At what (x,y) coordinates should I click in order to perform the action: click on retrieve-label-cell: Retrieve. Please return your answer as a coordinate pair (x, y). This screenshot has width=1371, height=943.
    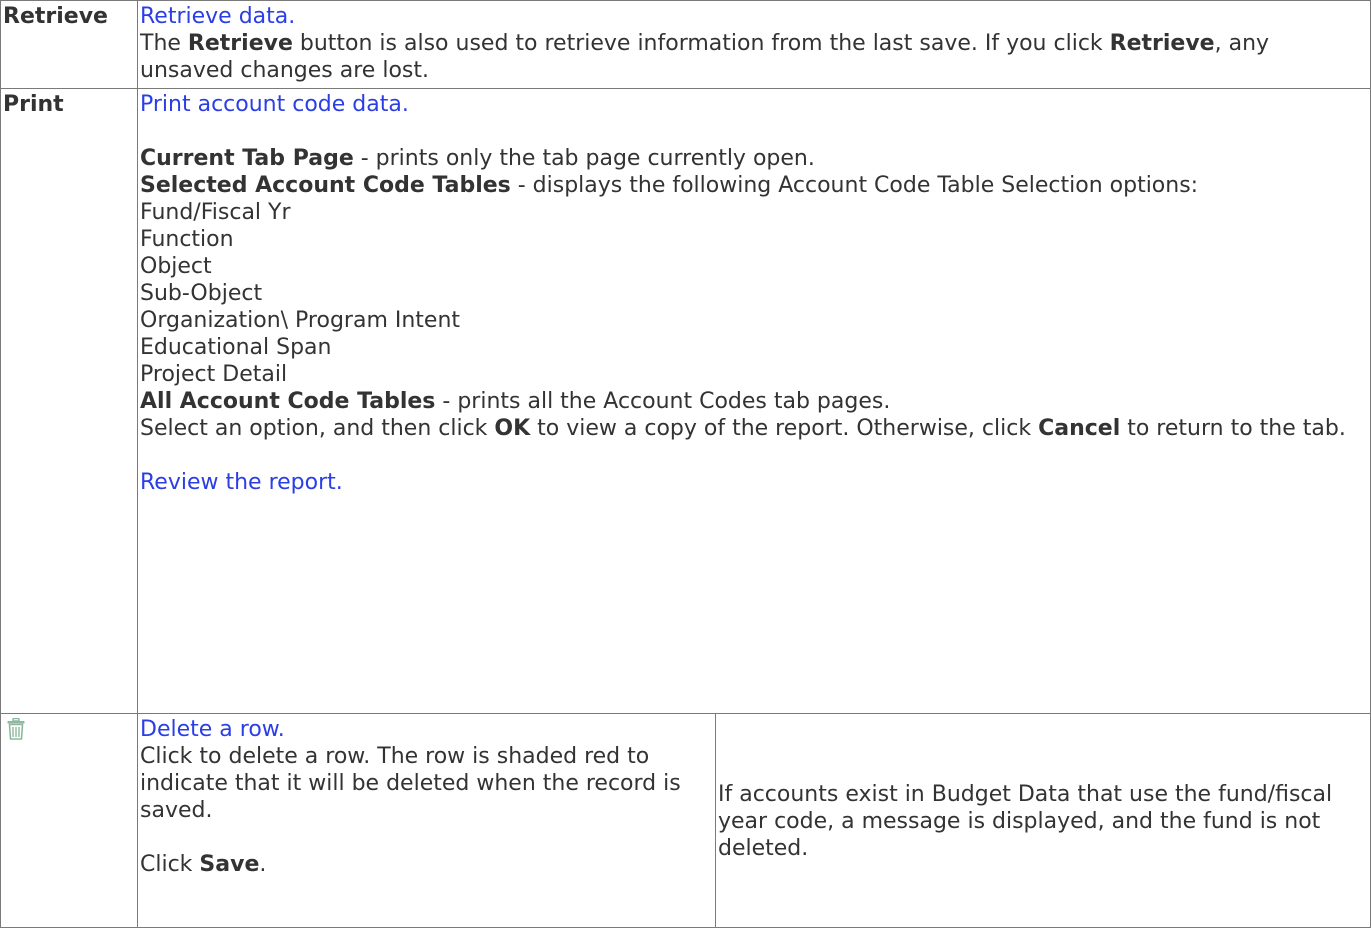
    Looking at the image, I should click on (69, 44).